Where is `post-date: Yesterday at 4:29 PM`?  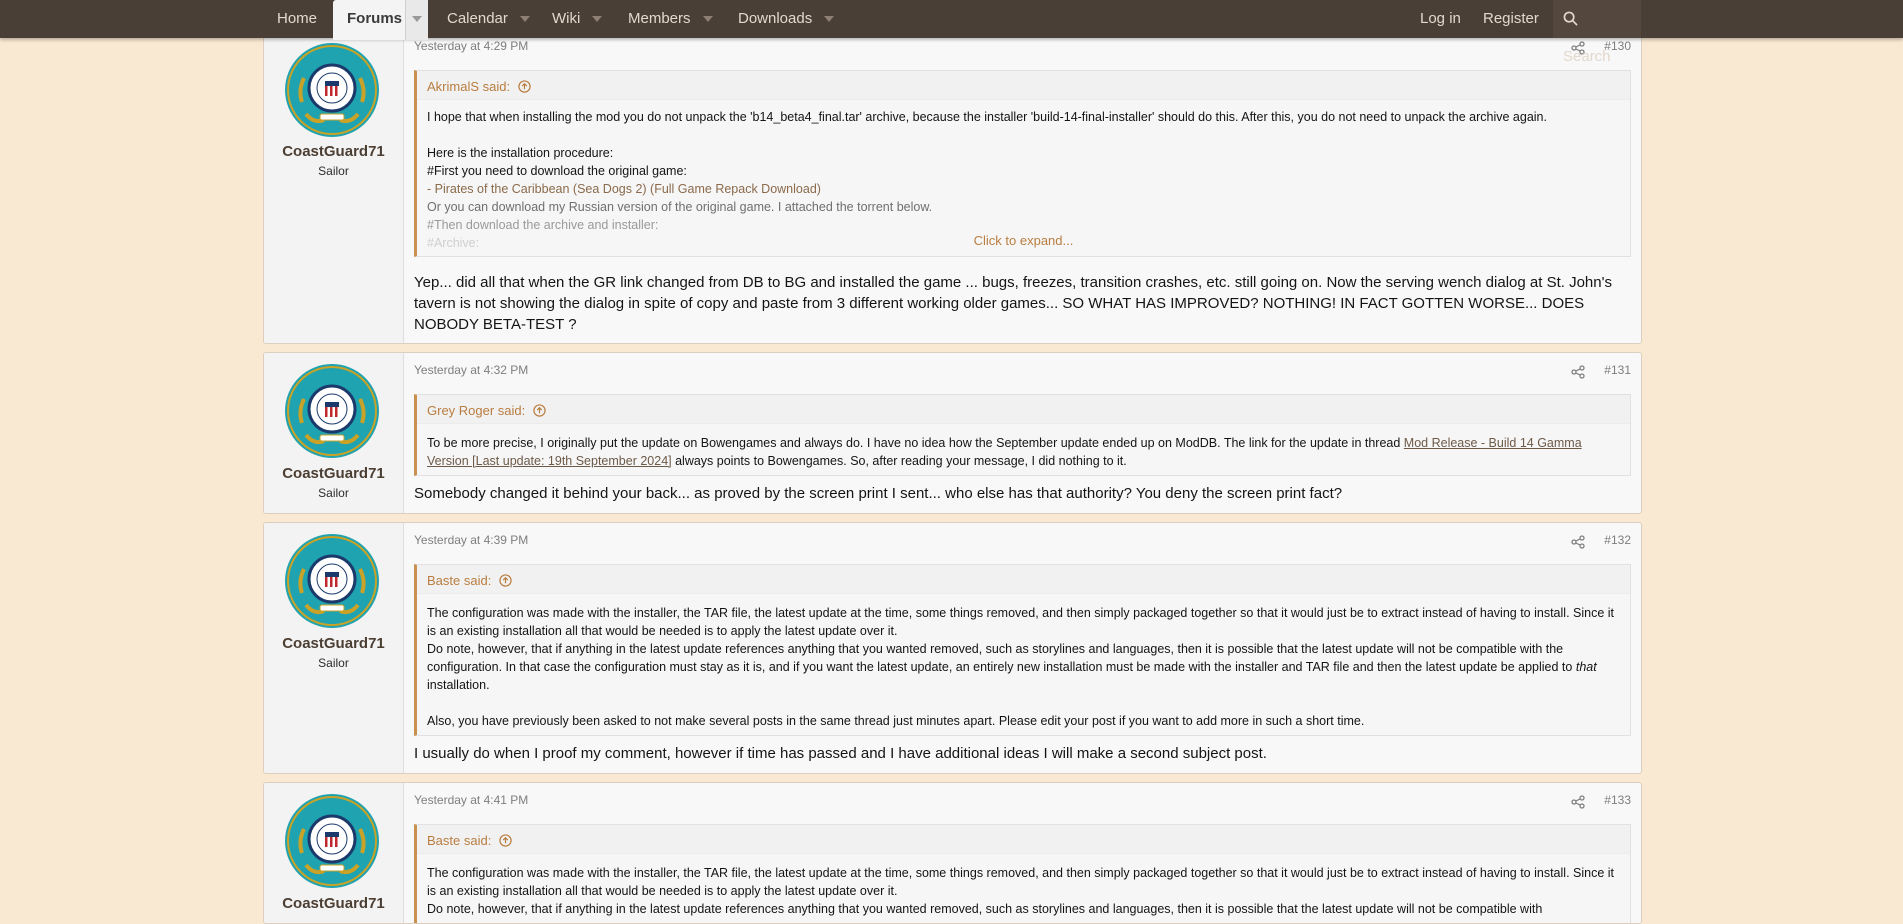
post-date: Yesterday at 4:29 PM is located at coordinates (471, 46).